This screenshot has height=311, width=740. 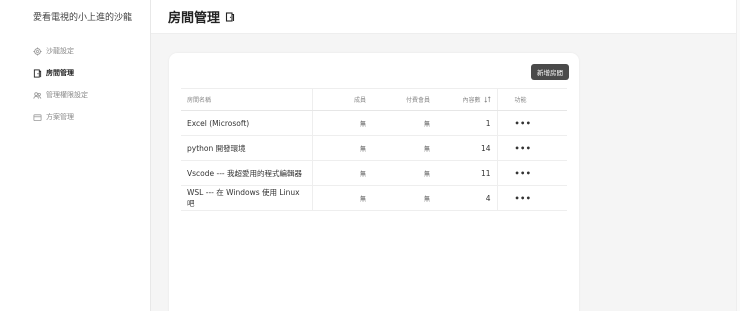 I want to click on table-row: python 開發環境 無 無 14 •••, so click(x=374, y=148).